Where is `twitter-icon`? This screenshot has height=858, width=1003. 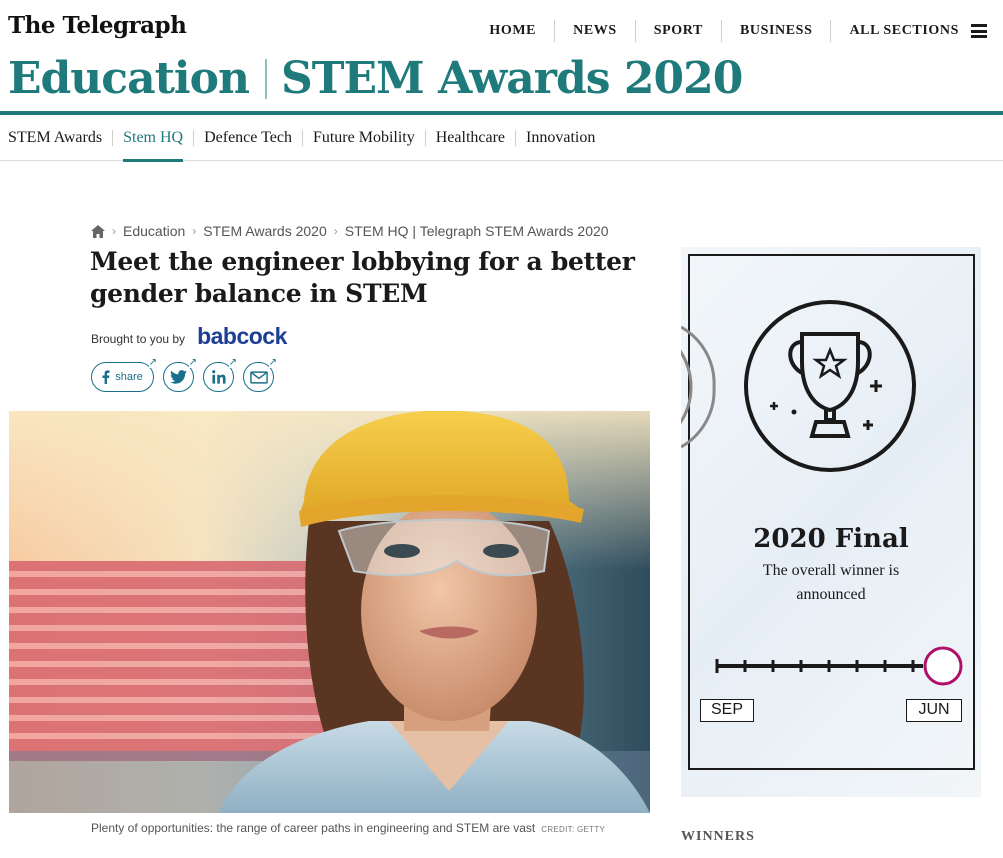
twitter-icon is located at coordinates (178, 377).